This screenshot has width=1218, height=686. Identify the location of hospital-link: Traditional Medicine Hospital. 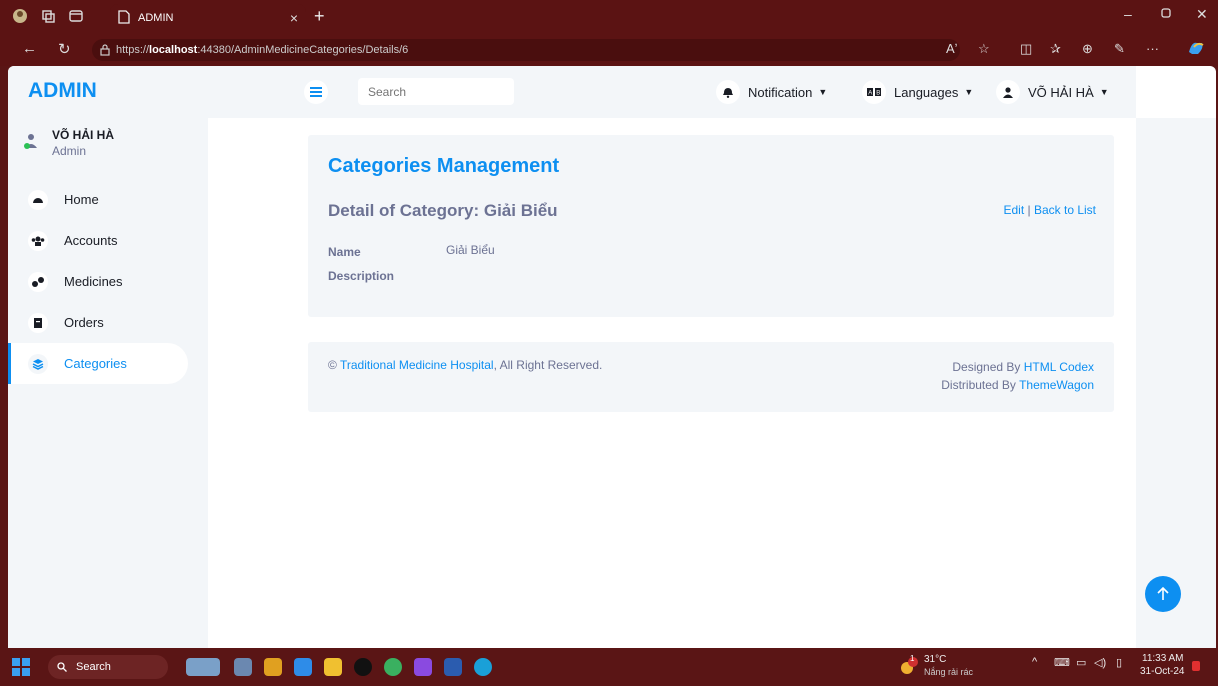
(417, 365).